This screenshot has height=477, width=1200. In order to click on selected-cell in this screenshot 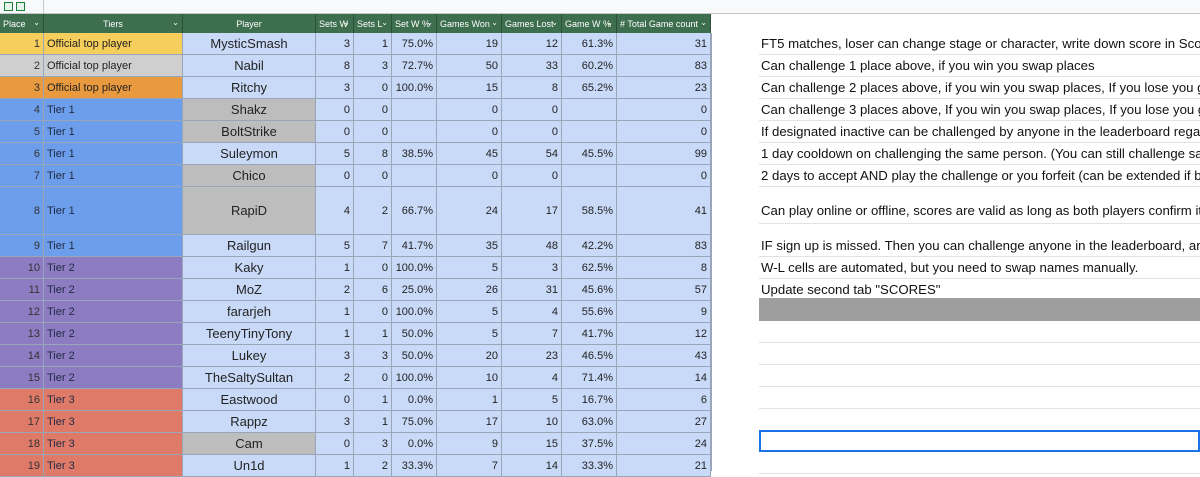, I will do `click(979, 441)`.